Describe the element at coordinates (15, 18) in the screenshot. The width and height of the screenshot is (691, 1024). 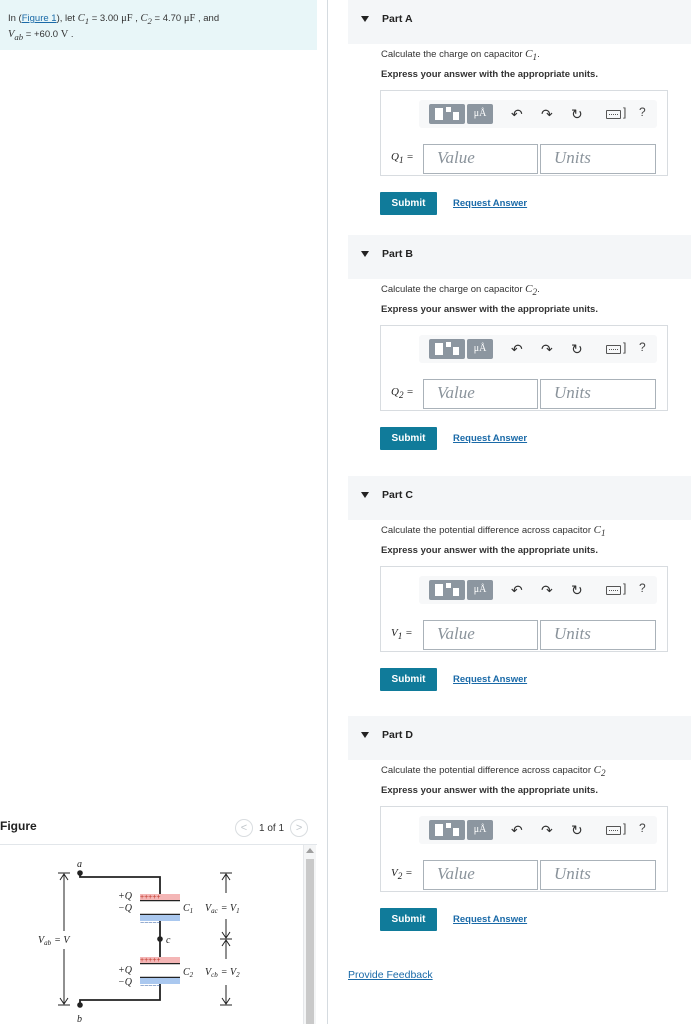
I see `problem-text: In (` at that location.